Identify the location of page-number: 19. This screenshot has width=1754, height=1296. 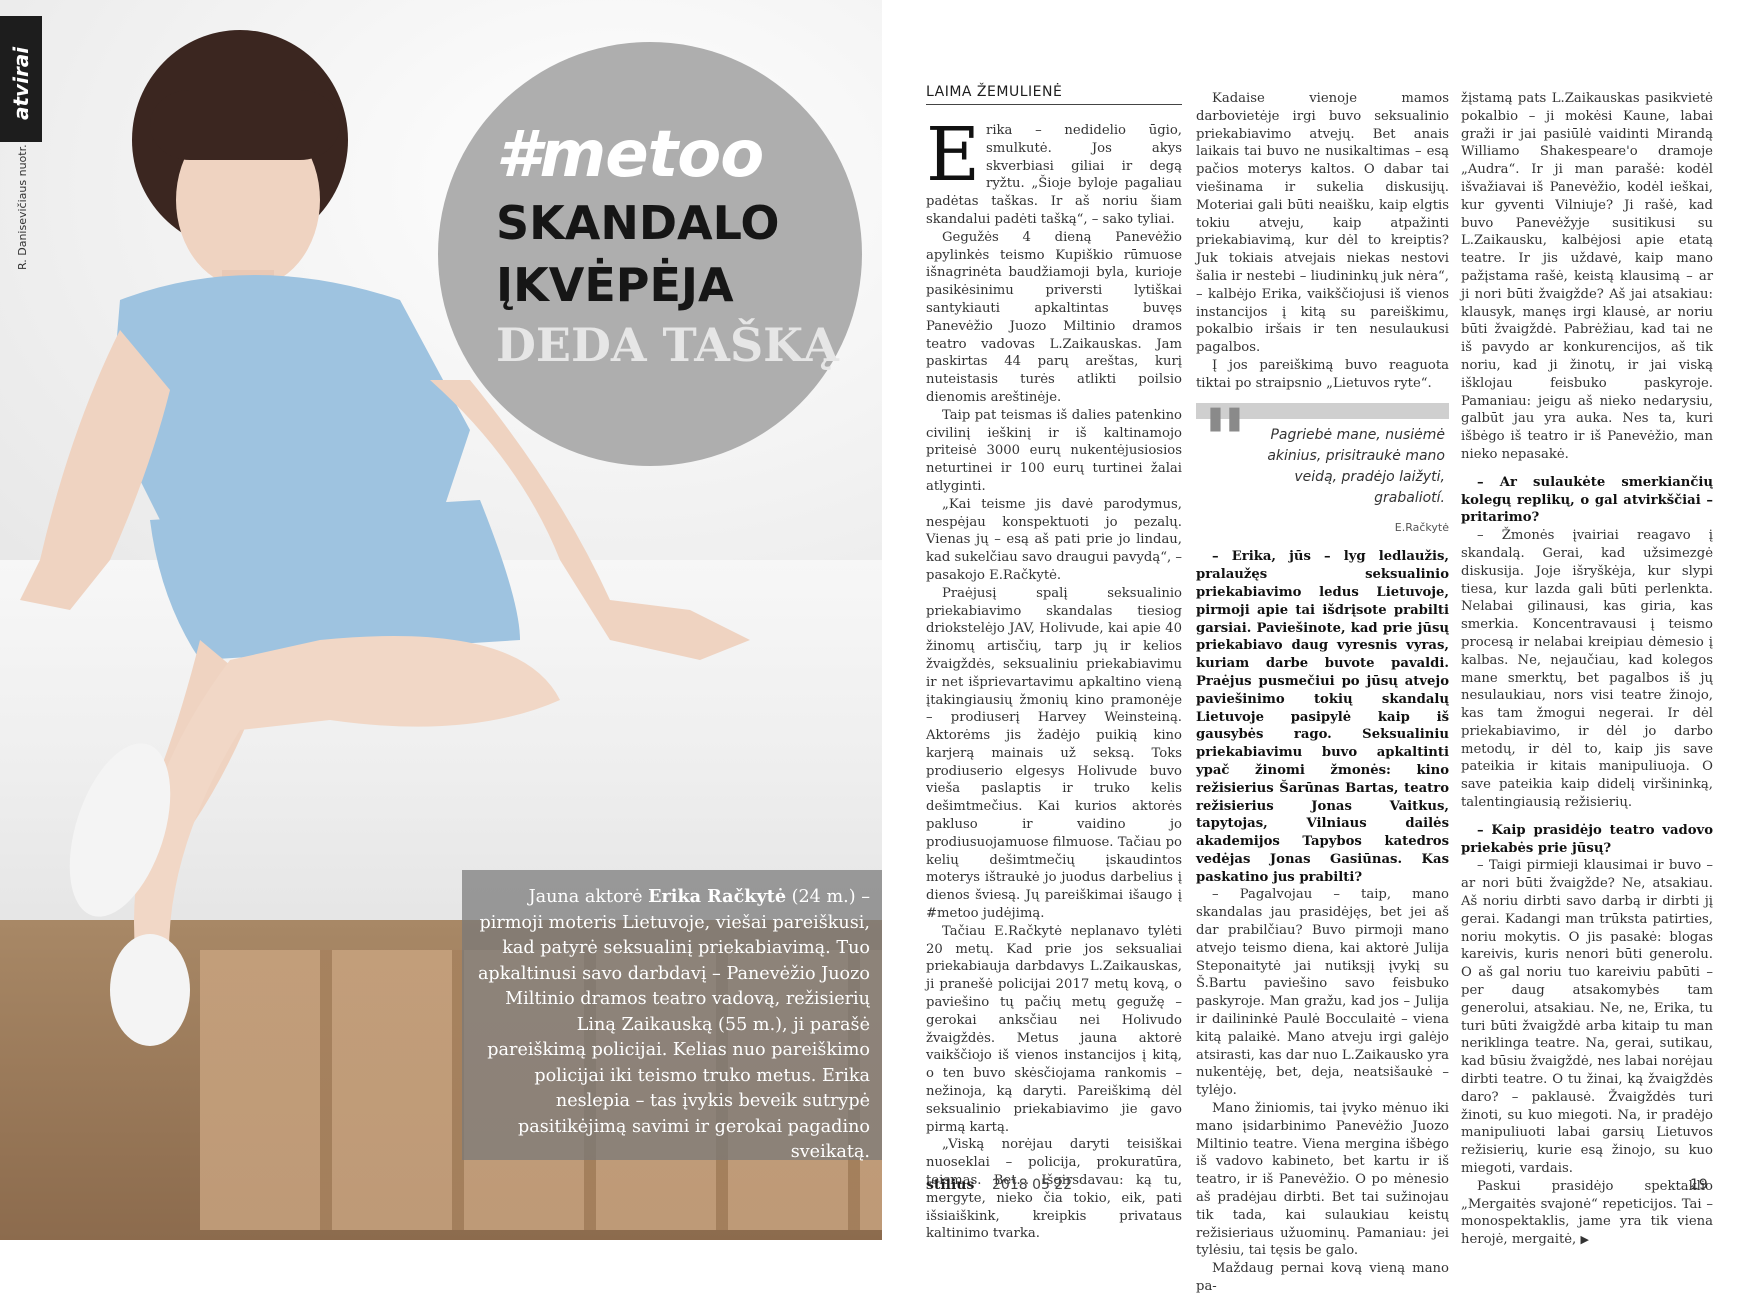
(1699, 1185).